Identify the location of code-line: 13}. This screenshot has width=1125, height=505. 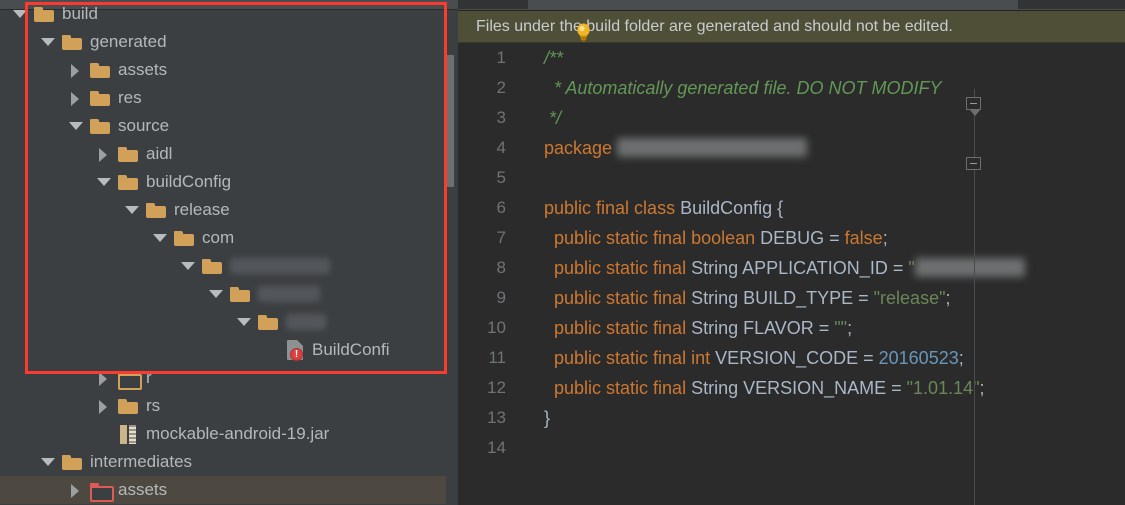
(791, 418).